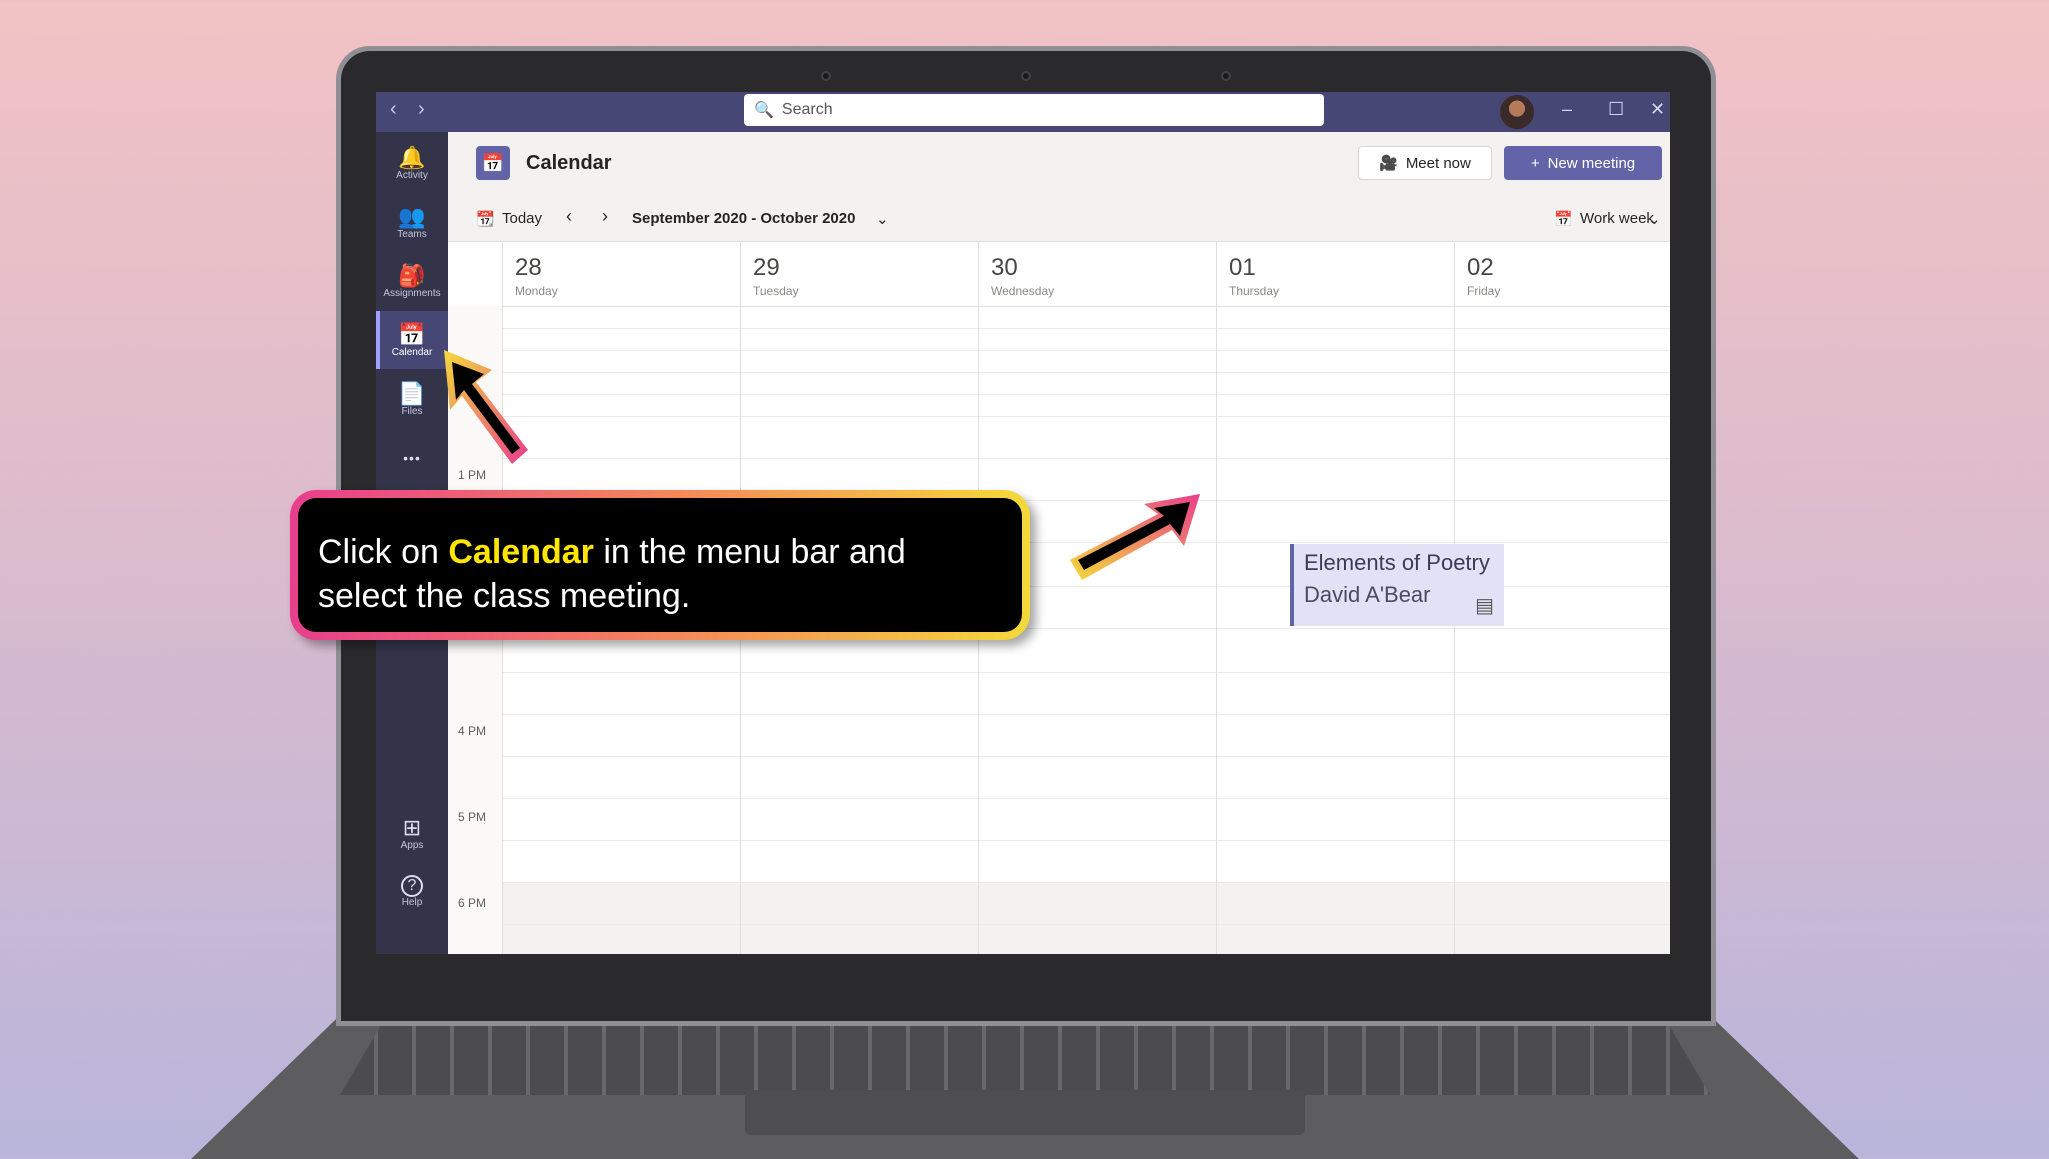 Image resolution: width=2049 pixels, height=1159 pixels. I want to click on day-number: 02, so click(1480, 267).